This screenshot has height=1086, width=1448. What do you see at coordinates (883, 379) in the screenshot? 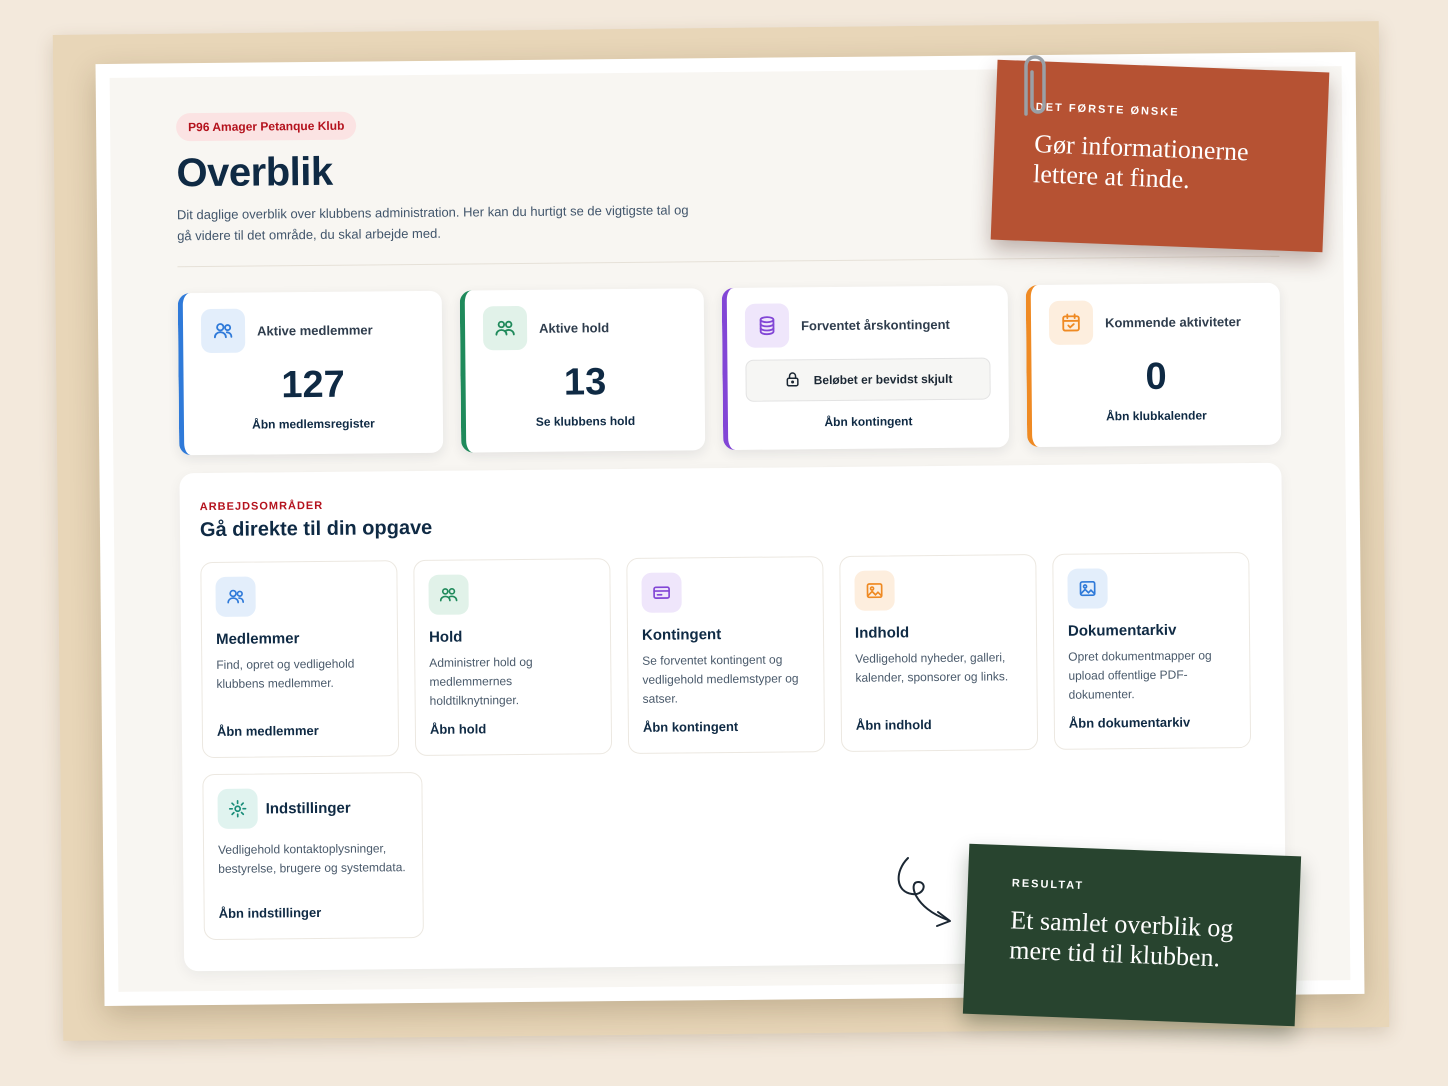
I see `hidden-amount-text: Beløbet er bevidst skjult` at bounding box center [883, 379].